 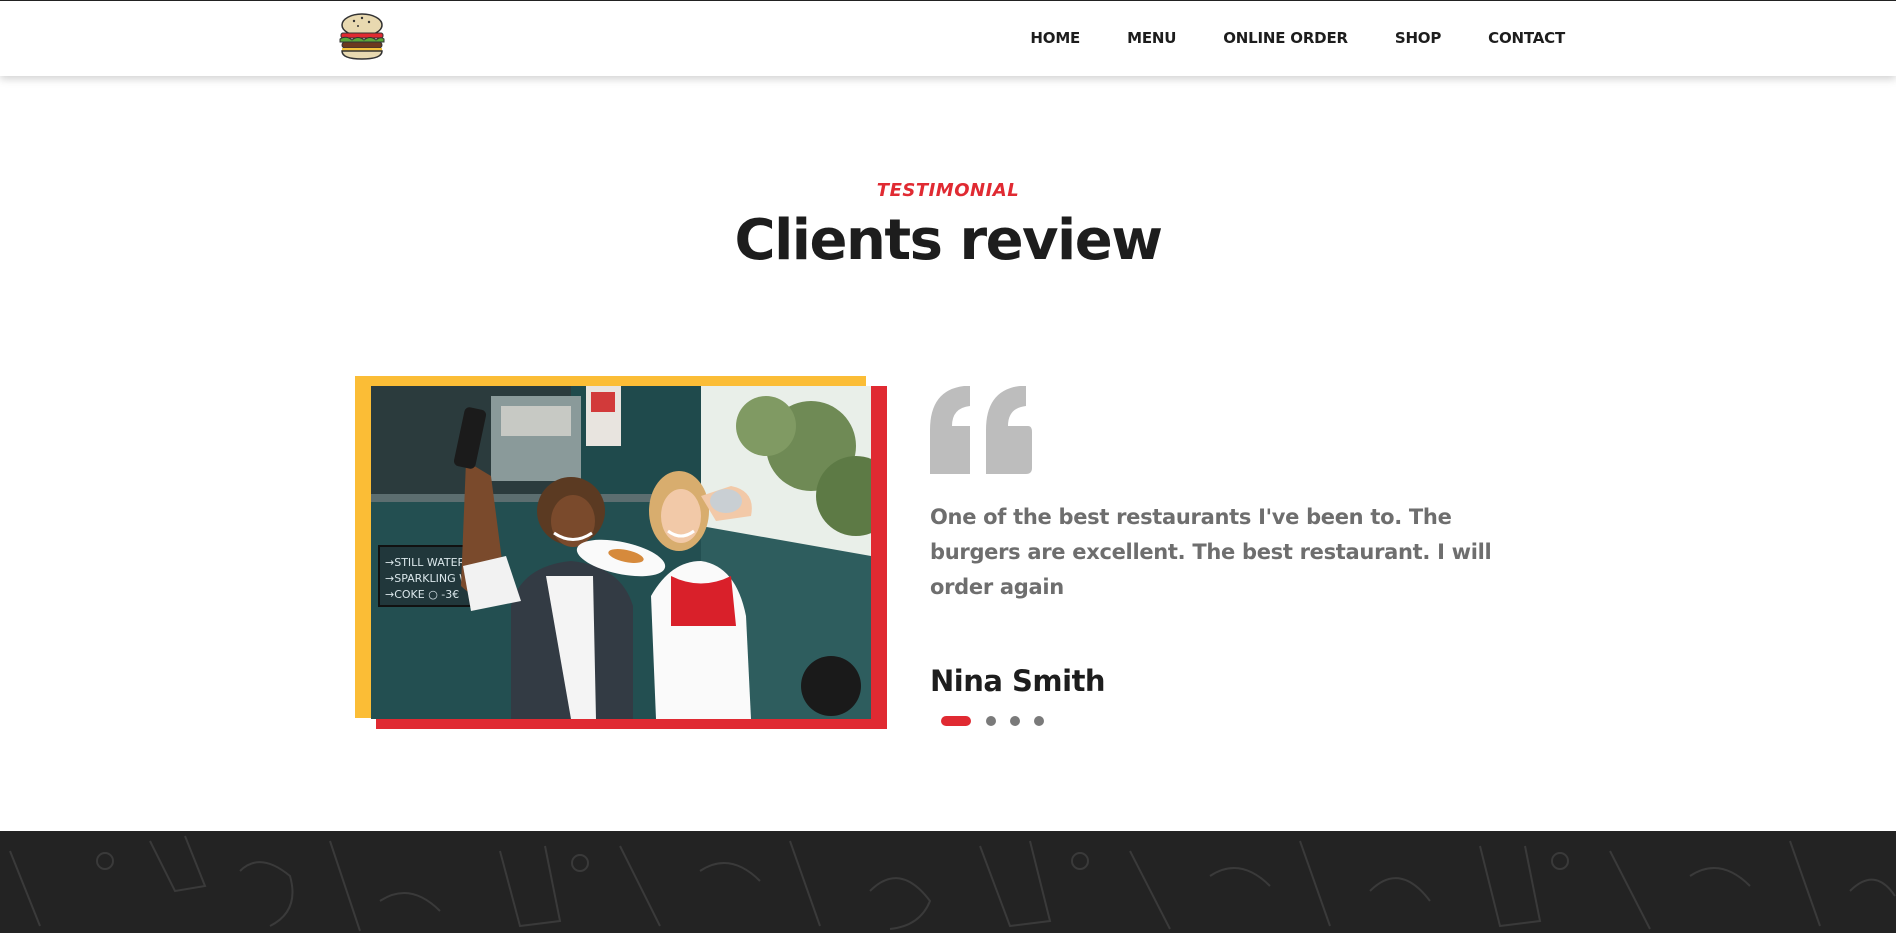 What do you see at coordinates (999, 721) in the screenshot?
I see `slider-pagination` at bounding box center [999, 721].